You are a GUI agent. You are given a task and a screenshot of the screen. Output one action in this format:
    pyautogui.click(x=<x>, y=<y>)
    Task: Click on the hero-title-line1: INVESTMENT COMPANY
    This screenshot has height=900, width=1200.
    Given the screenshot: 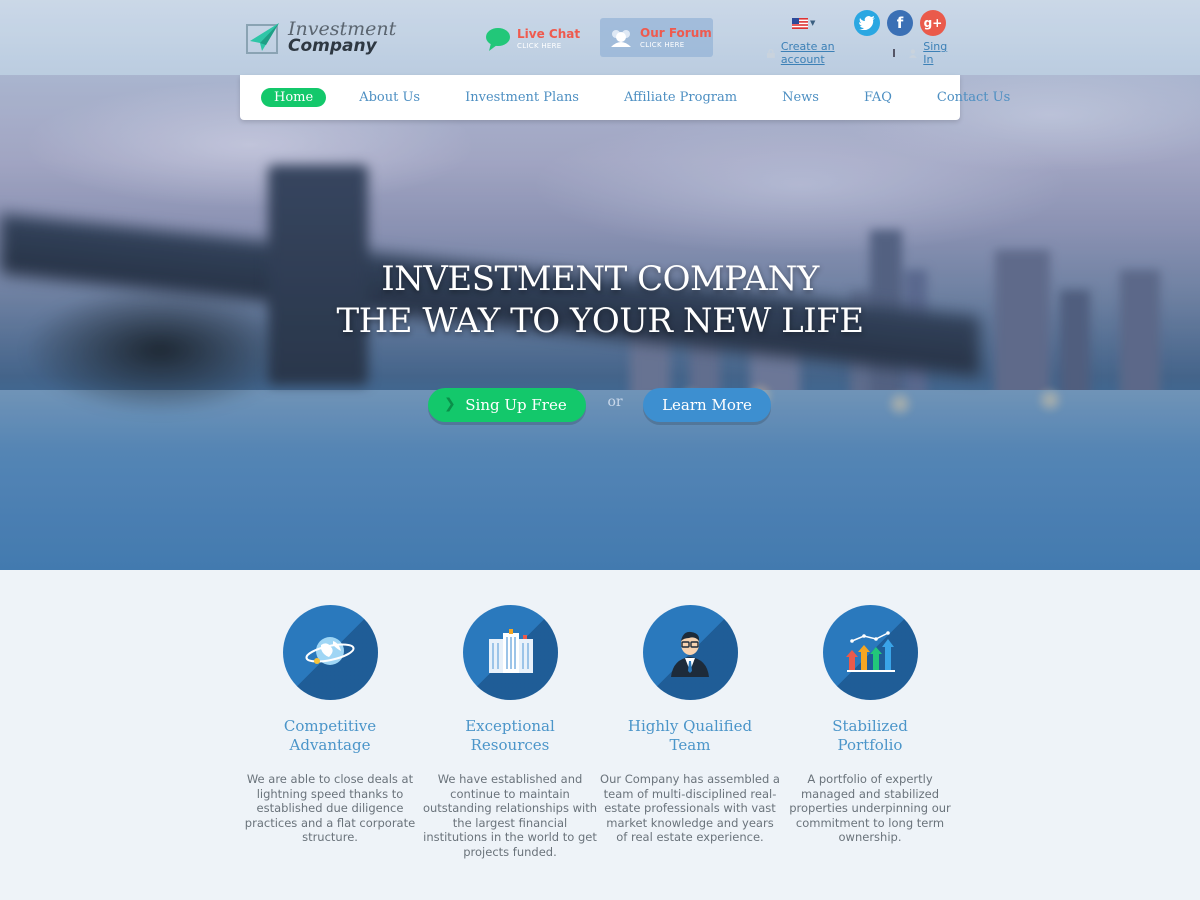 What is the action you would take?
    pyautogui.click(x=600, y=279)
    